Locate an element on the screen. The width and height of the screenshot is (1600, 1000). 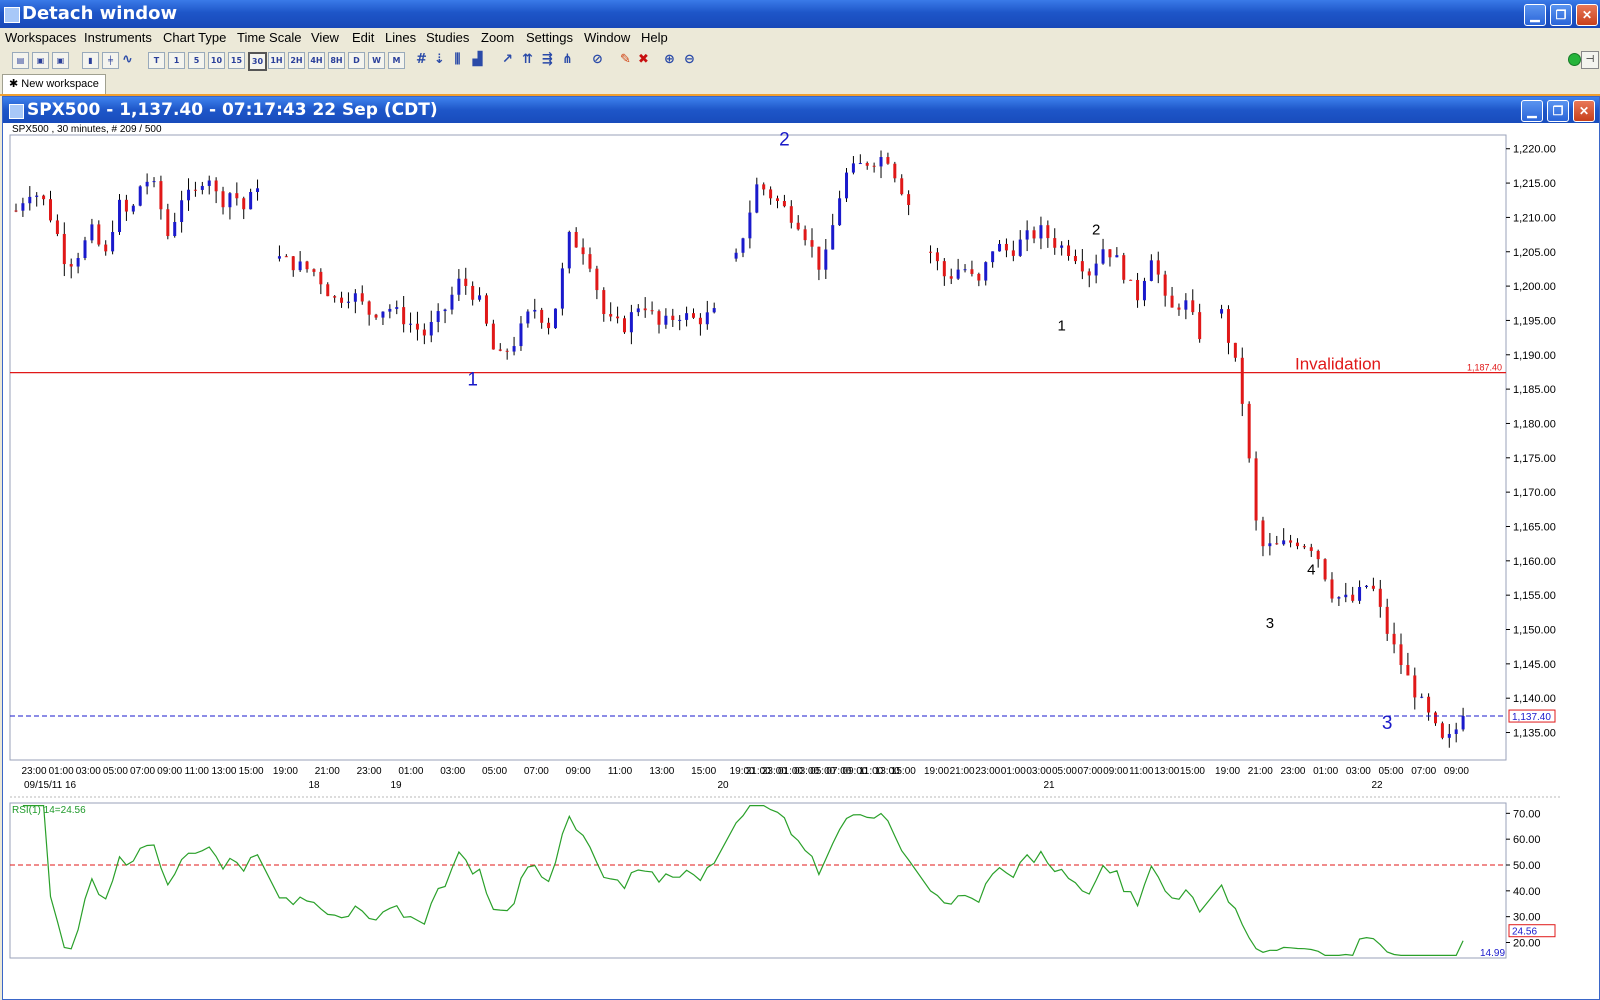
x-tick-label: 21:00 is located at coordinates (962, 771).